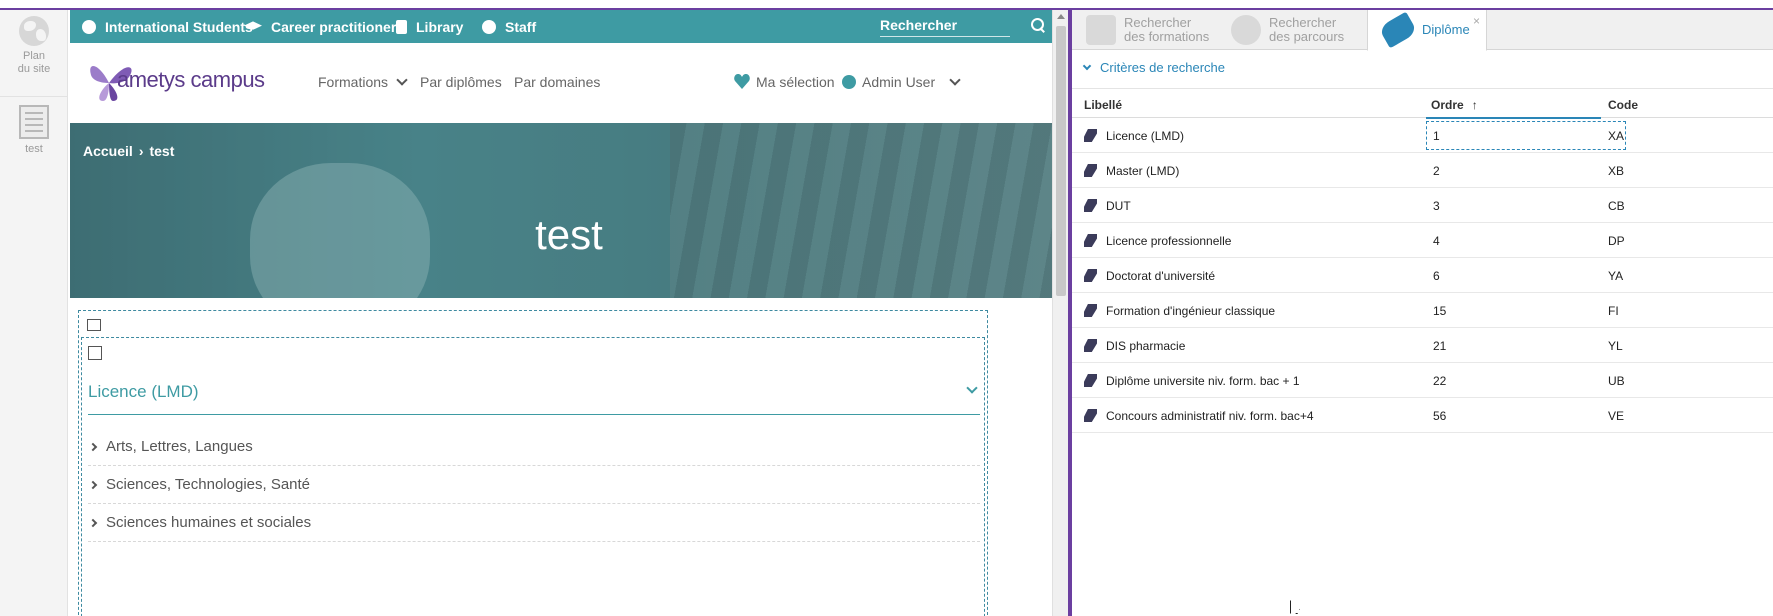 This screenshot has width=1773, height=616. What do you see at coordinates (1103, 105) in the screenshot?
I see `column-header-libelle: Libellé` at bounding box center [1103, 105].